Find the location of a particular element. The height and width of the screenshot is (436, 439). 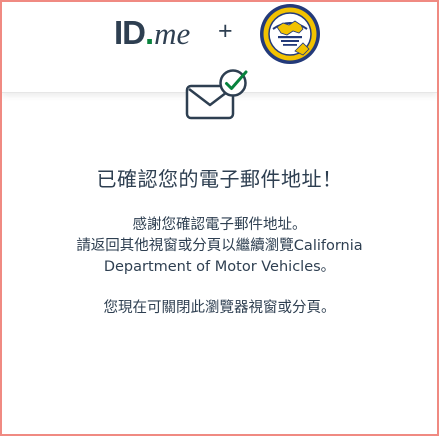

confirmation-title: 已確認您的電子郵件地址！ is located at coordinates (219, 179).